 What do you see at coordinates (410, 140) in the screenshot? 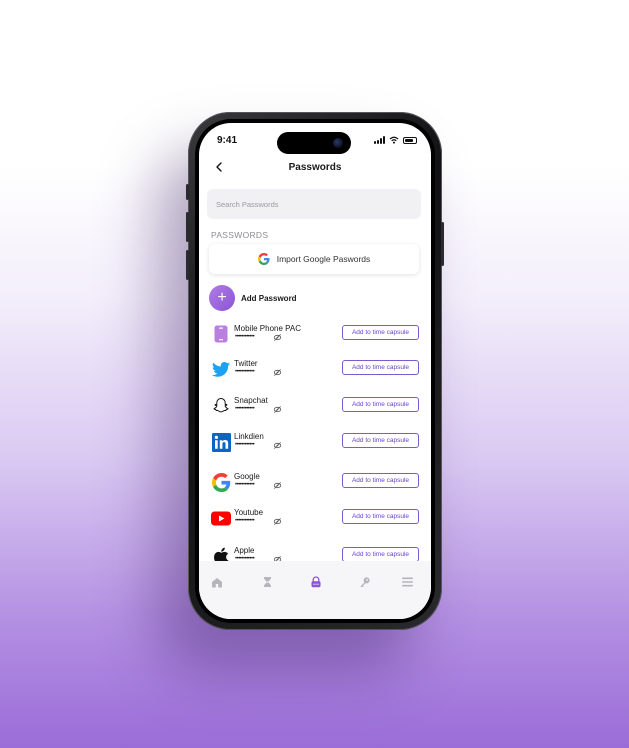
I see `battery-icon` at bounding box center [410, 140].